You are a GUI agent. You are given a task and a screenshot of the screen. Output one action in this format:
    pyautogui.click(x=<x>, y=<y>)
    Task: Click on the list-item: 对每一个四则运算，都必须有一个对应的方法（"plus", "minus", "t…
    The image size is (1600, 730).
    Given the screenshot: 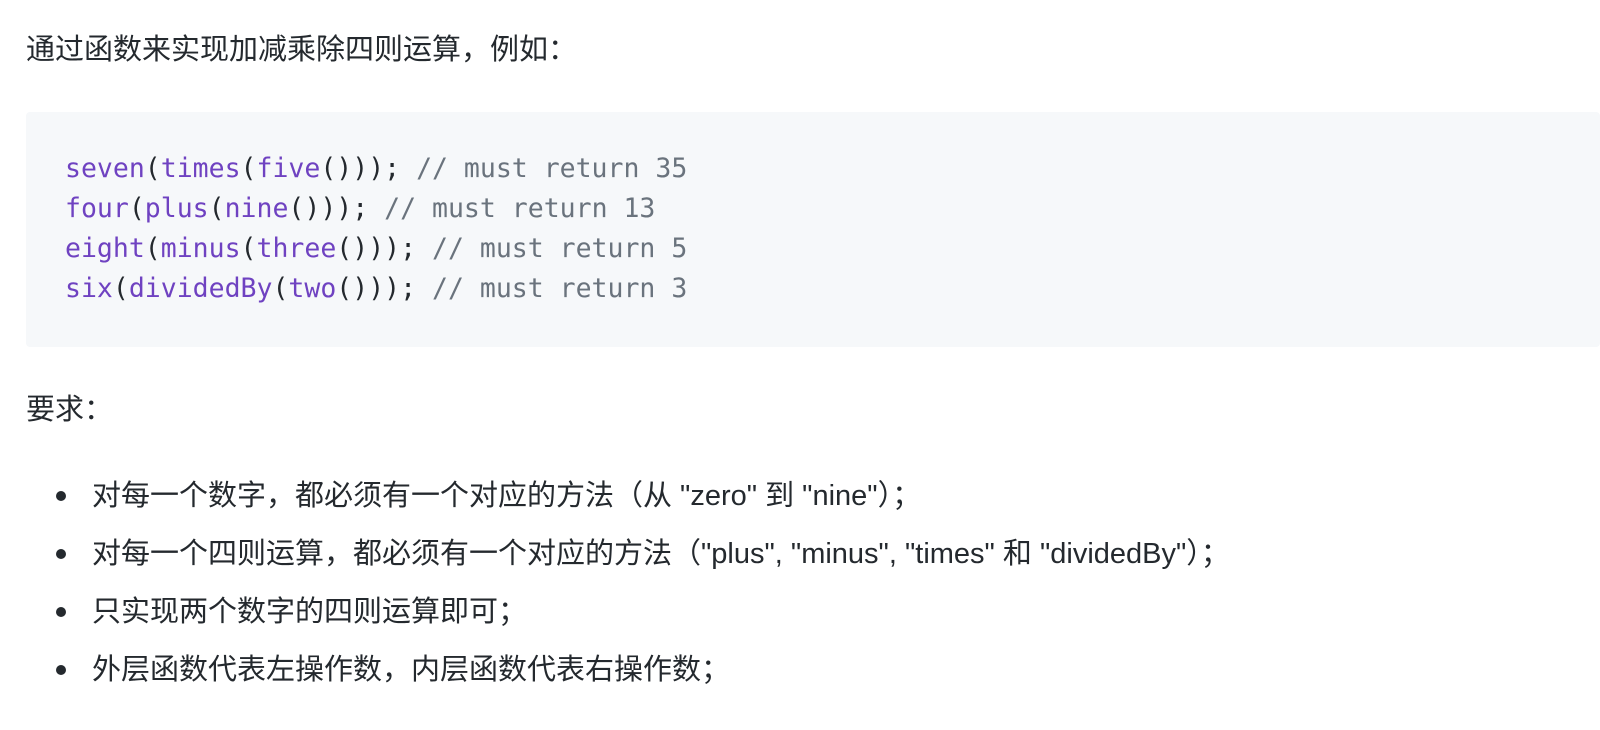 What is the action you would take?
    pyautogui.click(x=615, y=563)
    